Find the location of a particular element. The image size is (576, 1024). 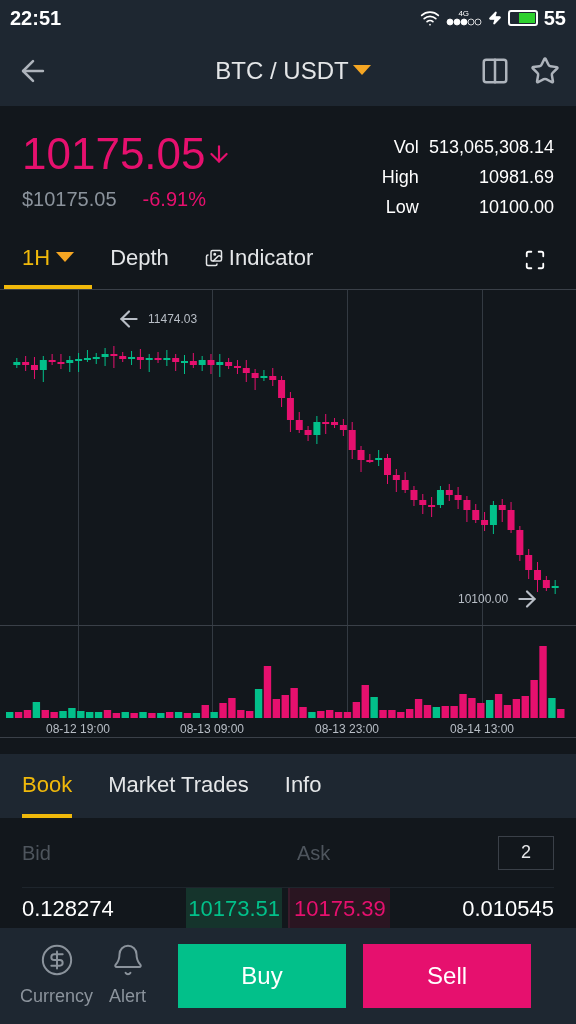

wifi-icon is located at coordinates (429, 18).